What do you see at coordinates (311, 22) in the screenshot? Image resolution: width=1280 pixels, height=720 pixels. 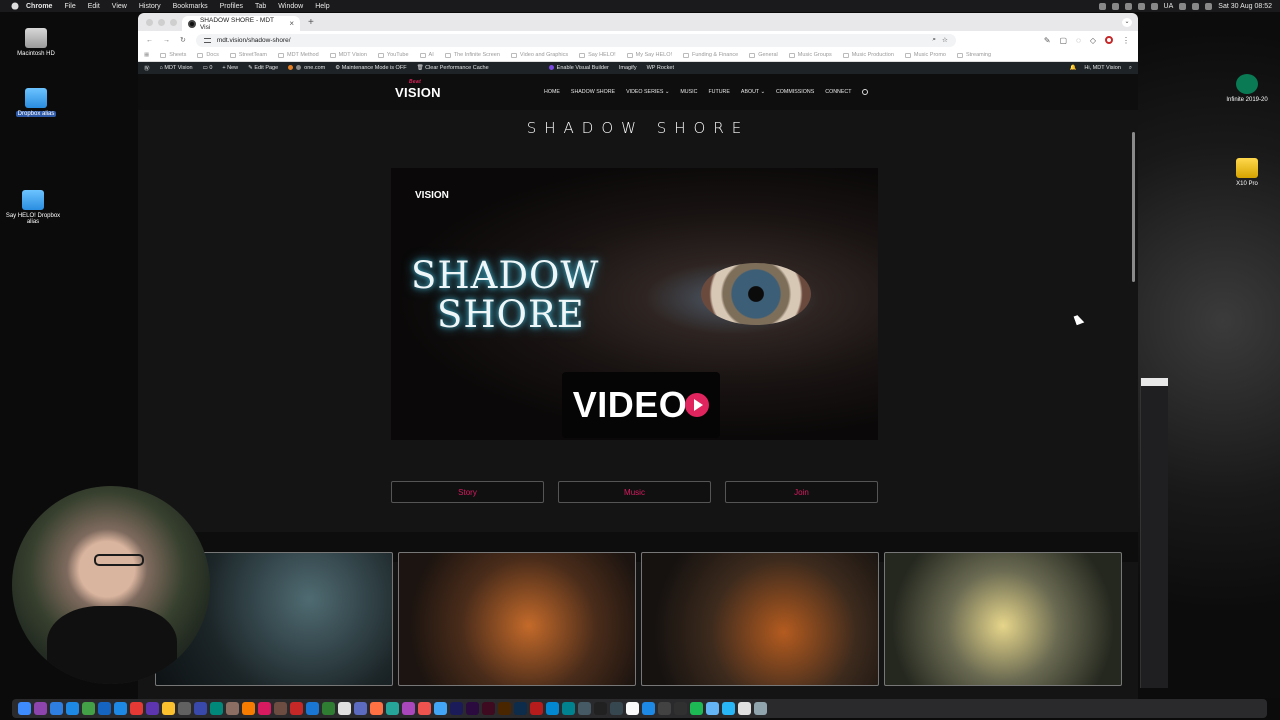 I see `new-tab-button: +` at bounding box center [311, 22].